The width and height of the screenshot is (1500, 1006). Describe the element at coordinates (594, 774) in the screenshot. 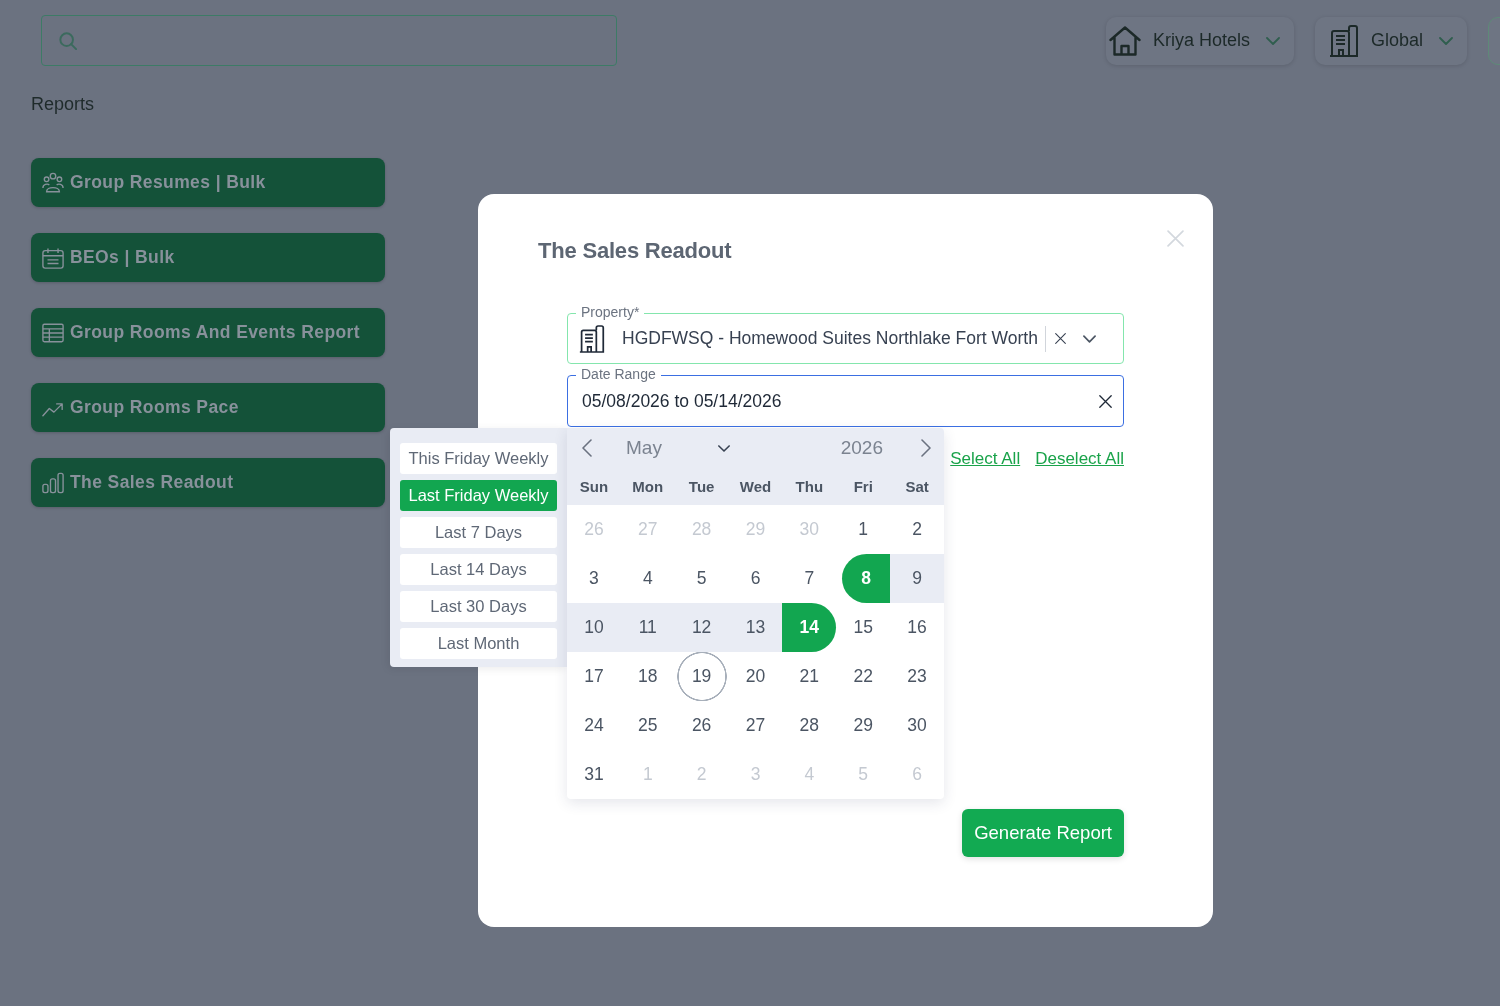

I see `day-cell: 31` at that location.